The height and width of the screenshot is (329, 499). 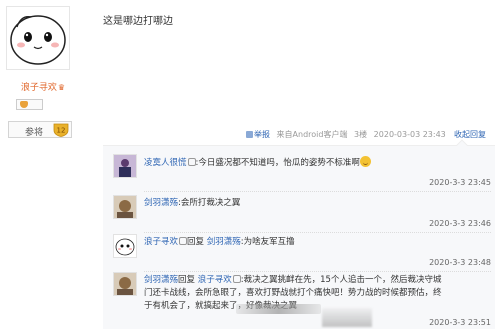 I want to click on reply-username: 浪子寻欢, so click(x=161, y=242).